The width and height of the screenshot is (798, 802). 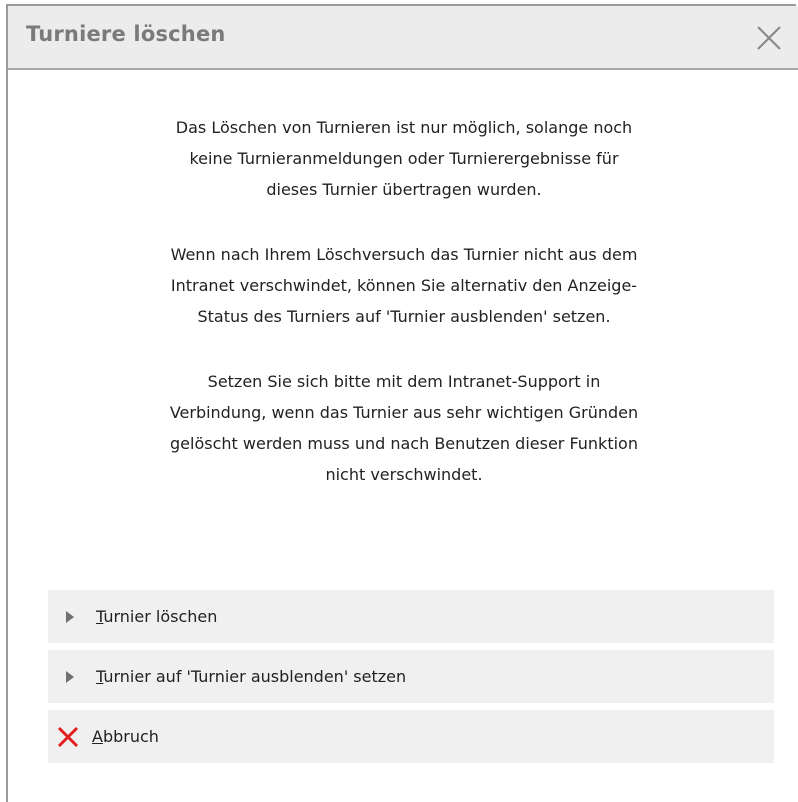 I want to click on delete-tournament-option: Turnier löschen, so click(x=411, y=616).